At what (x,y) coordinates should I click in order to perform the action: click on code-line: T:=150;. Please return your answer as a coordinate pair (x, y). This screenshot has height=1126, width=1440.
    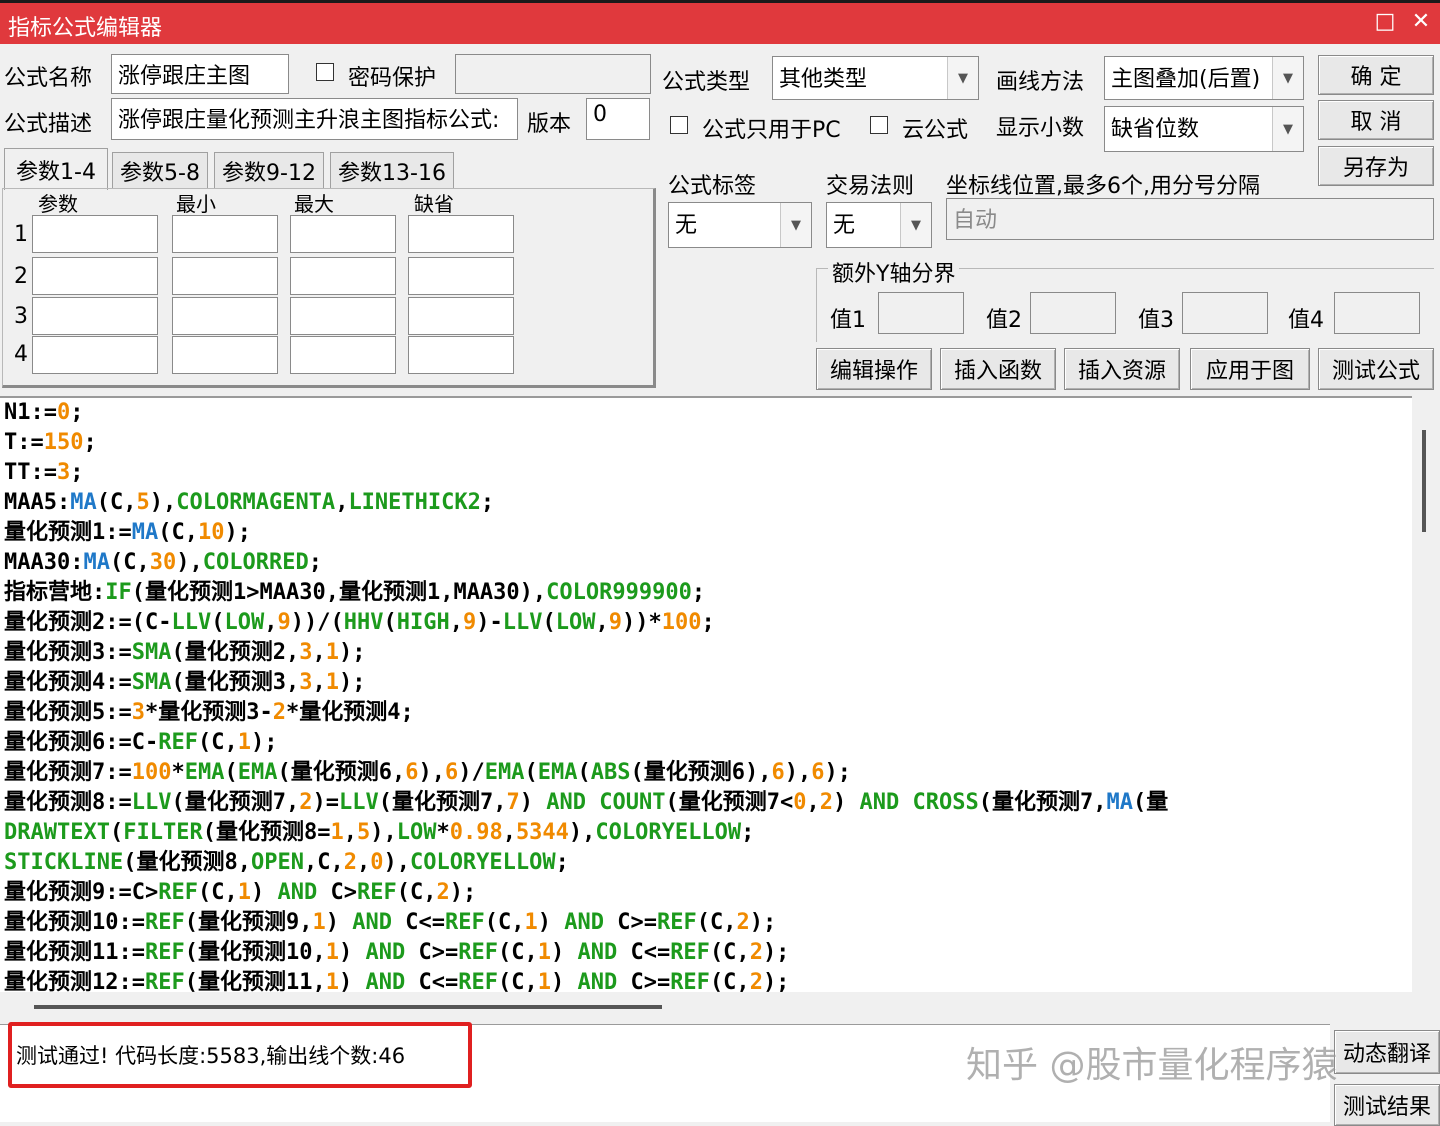
    Looking at the image, I should click on (50, 442).